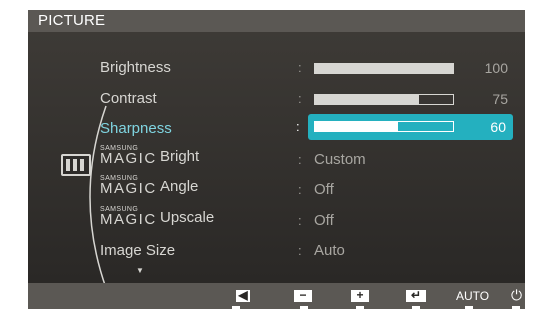 Image resolution: width=540 pixels, height=315 pixels. I want to click on osd-header: PICTURE, so click(276, 21).